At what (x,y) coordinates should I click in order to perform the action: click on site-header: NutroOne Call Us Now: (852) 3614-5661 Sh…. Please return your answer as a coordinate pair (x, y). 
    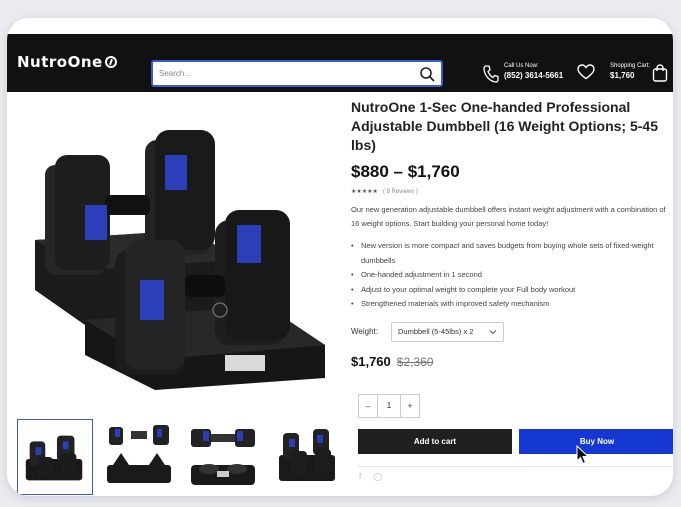
    Looking at the image, I should click on (340, 63).